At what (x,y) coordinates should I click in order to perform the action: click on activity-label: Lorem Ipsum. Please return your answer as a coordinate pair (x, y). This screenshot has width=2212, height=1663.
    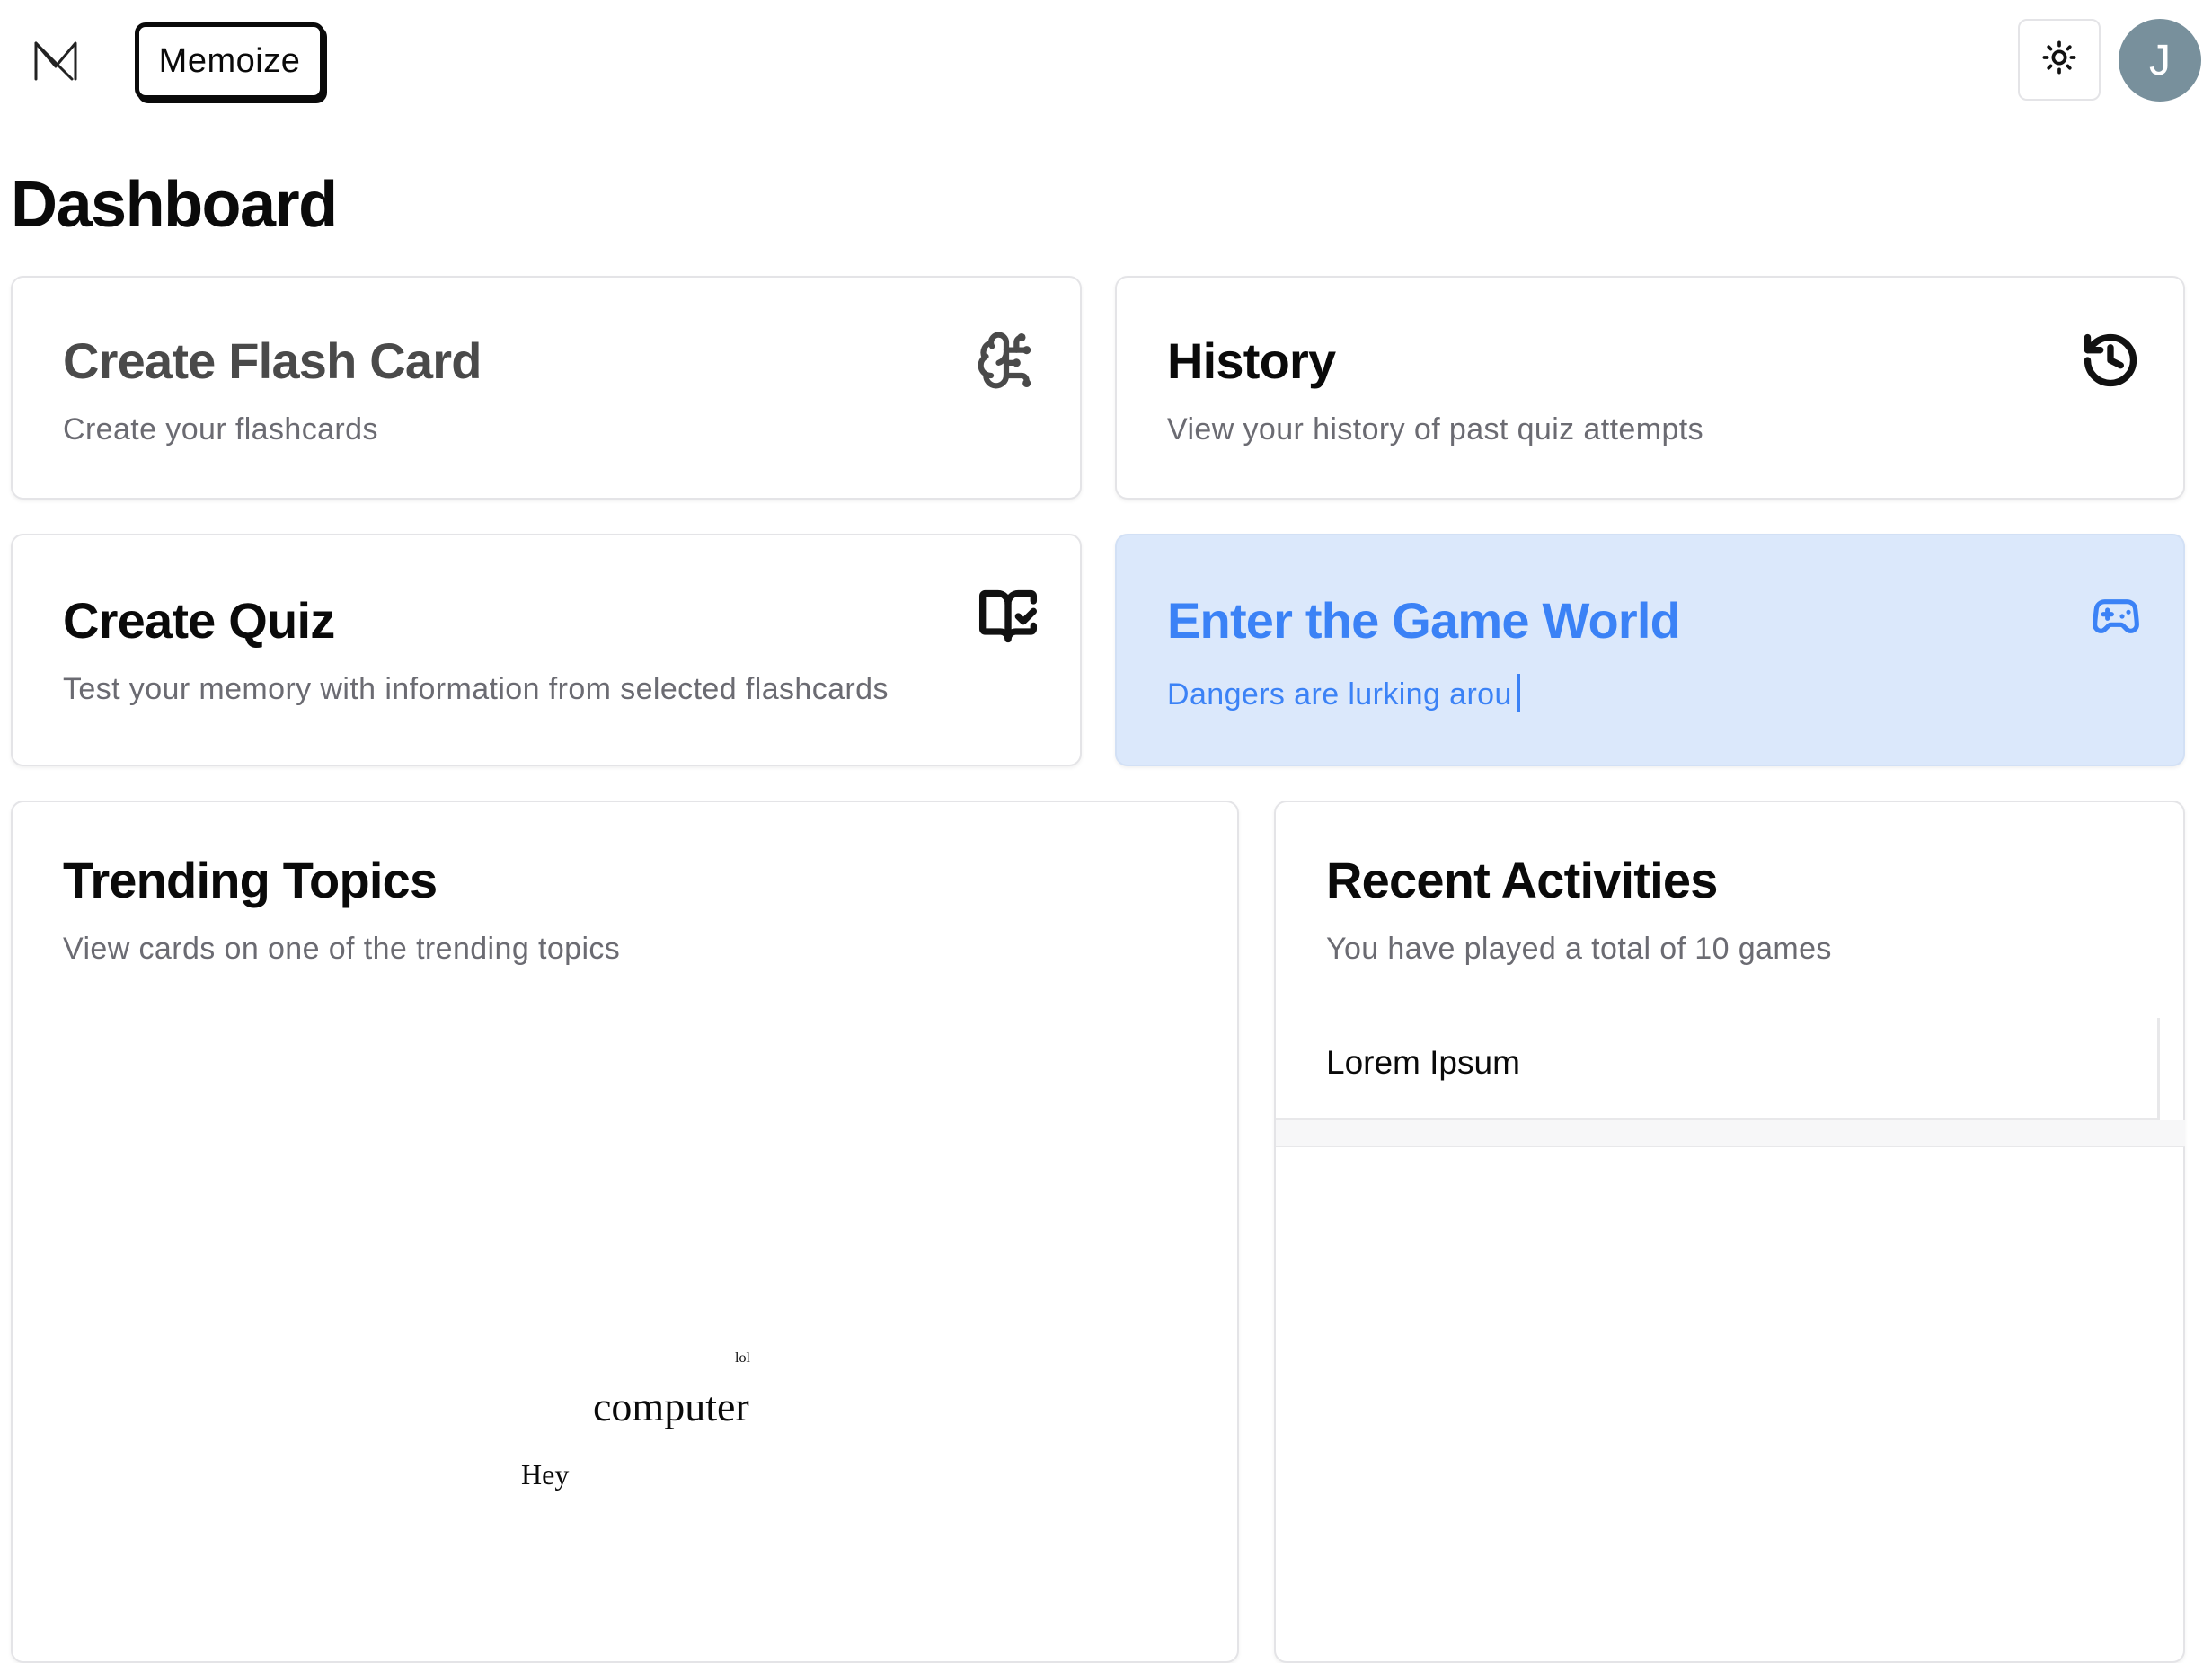
    Looking at the image, I should click on (1423, 1063).